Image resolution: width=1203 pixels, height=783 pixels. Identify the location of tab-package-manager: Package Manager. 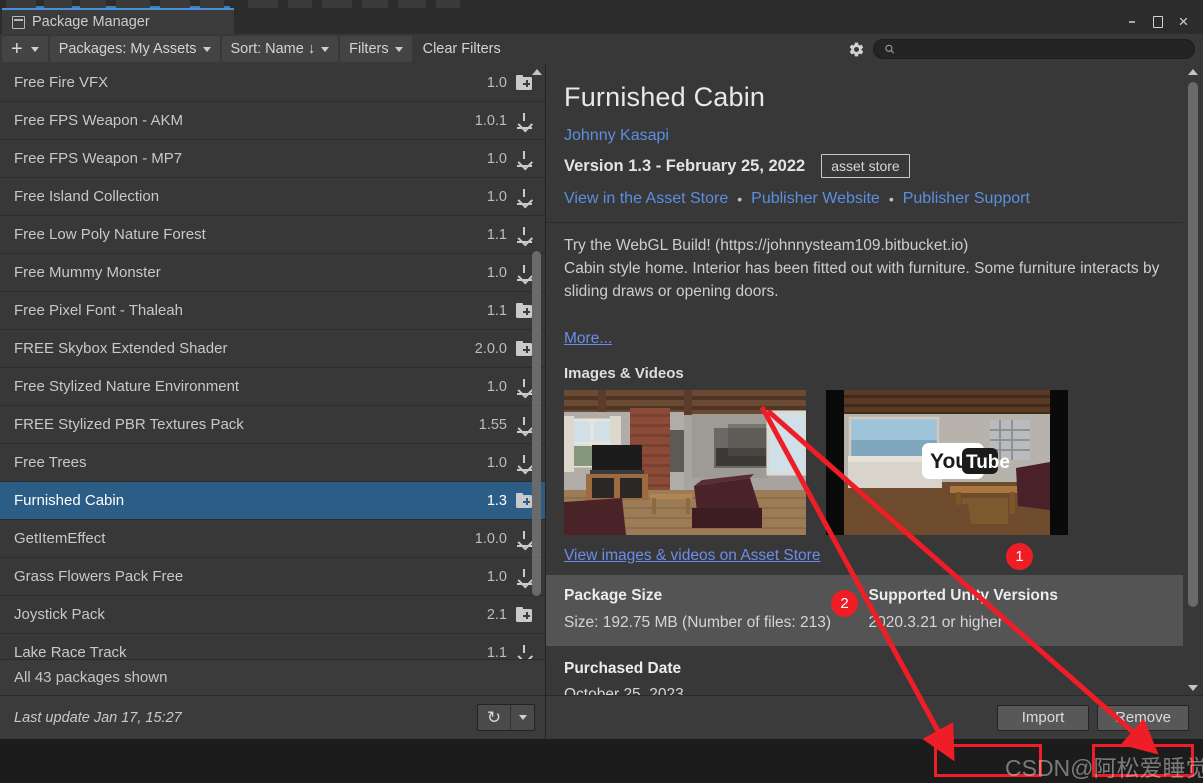
(118, 21).